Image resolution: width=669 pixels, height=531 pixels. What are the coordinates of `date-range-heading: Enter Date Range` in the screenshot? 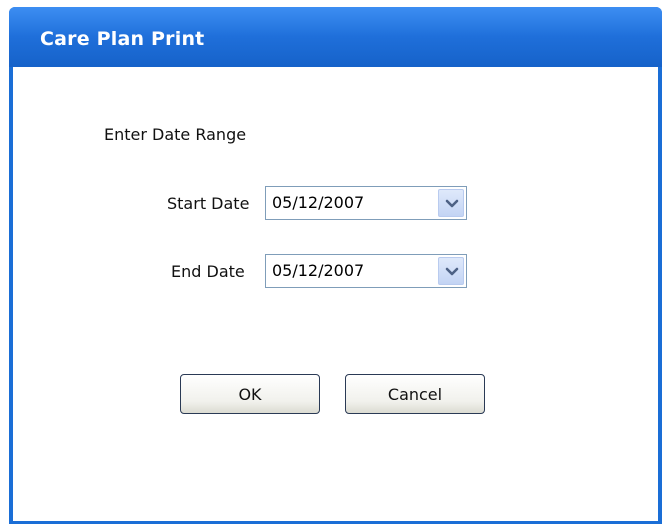 It's located at (175, 134).